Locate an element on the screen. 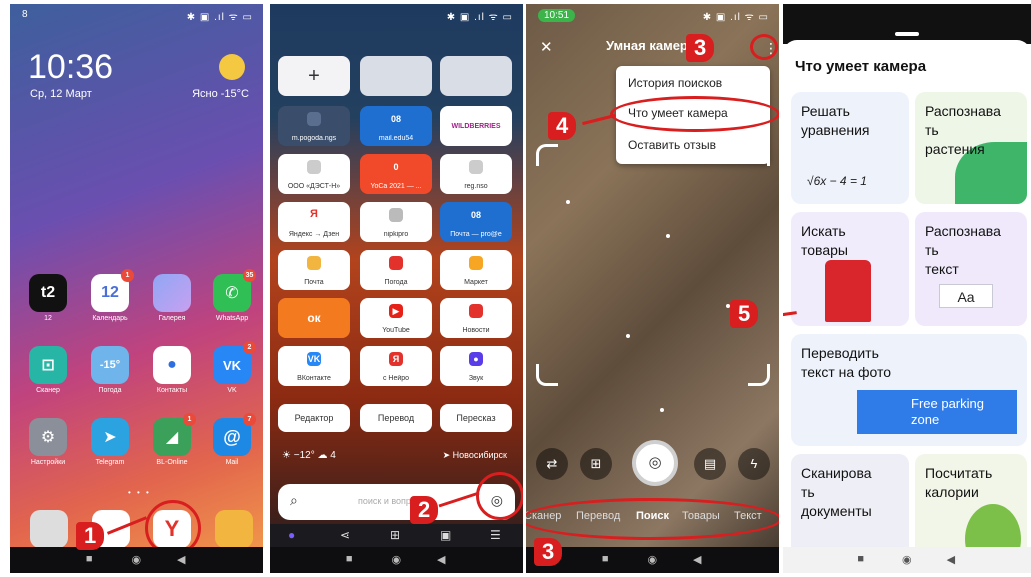  close-icon: ✕ is located at coordinates (546, 47).